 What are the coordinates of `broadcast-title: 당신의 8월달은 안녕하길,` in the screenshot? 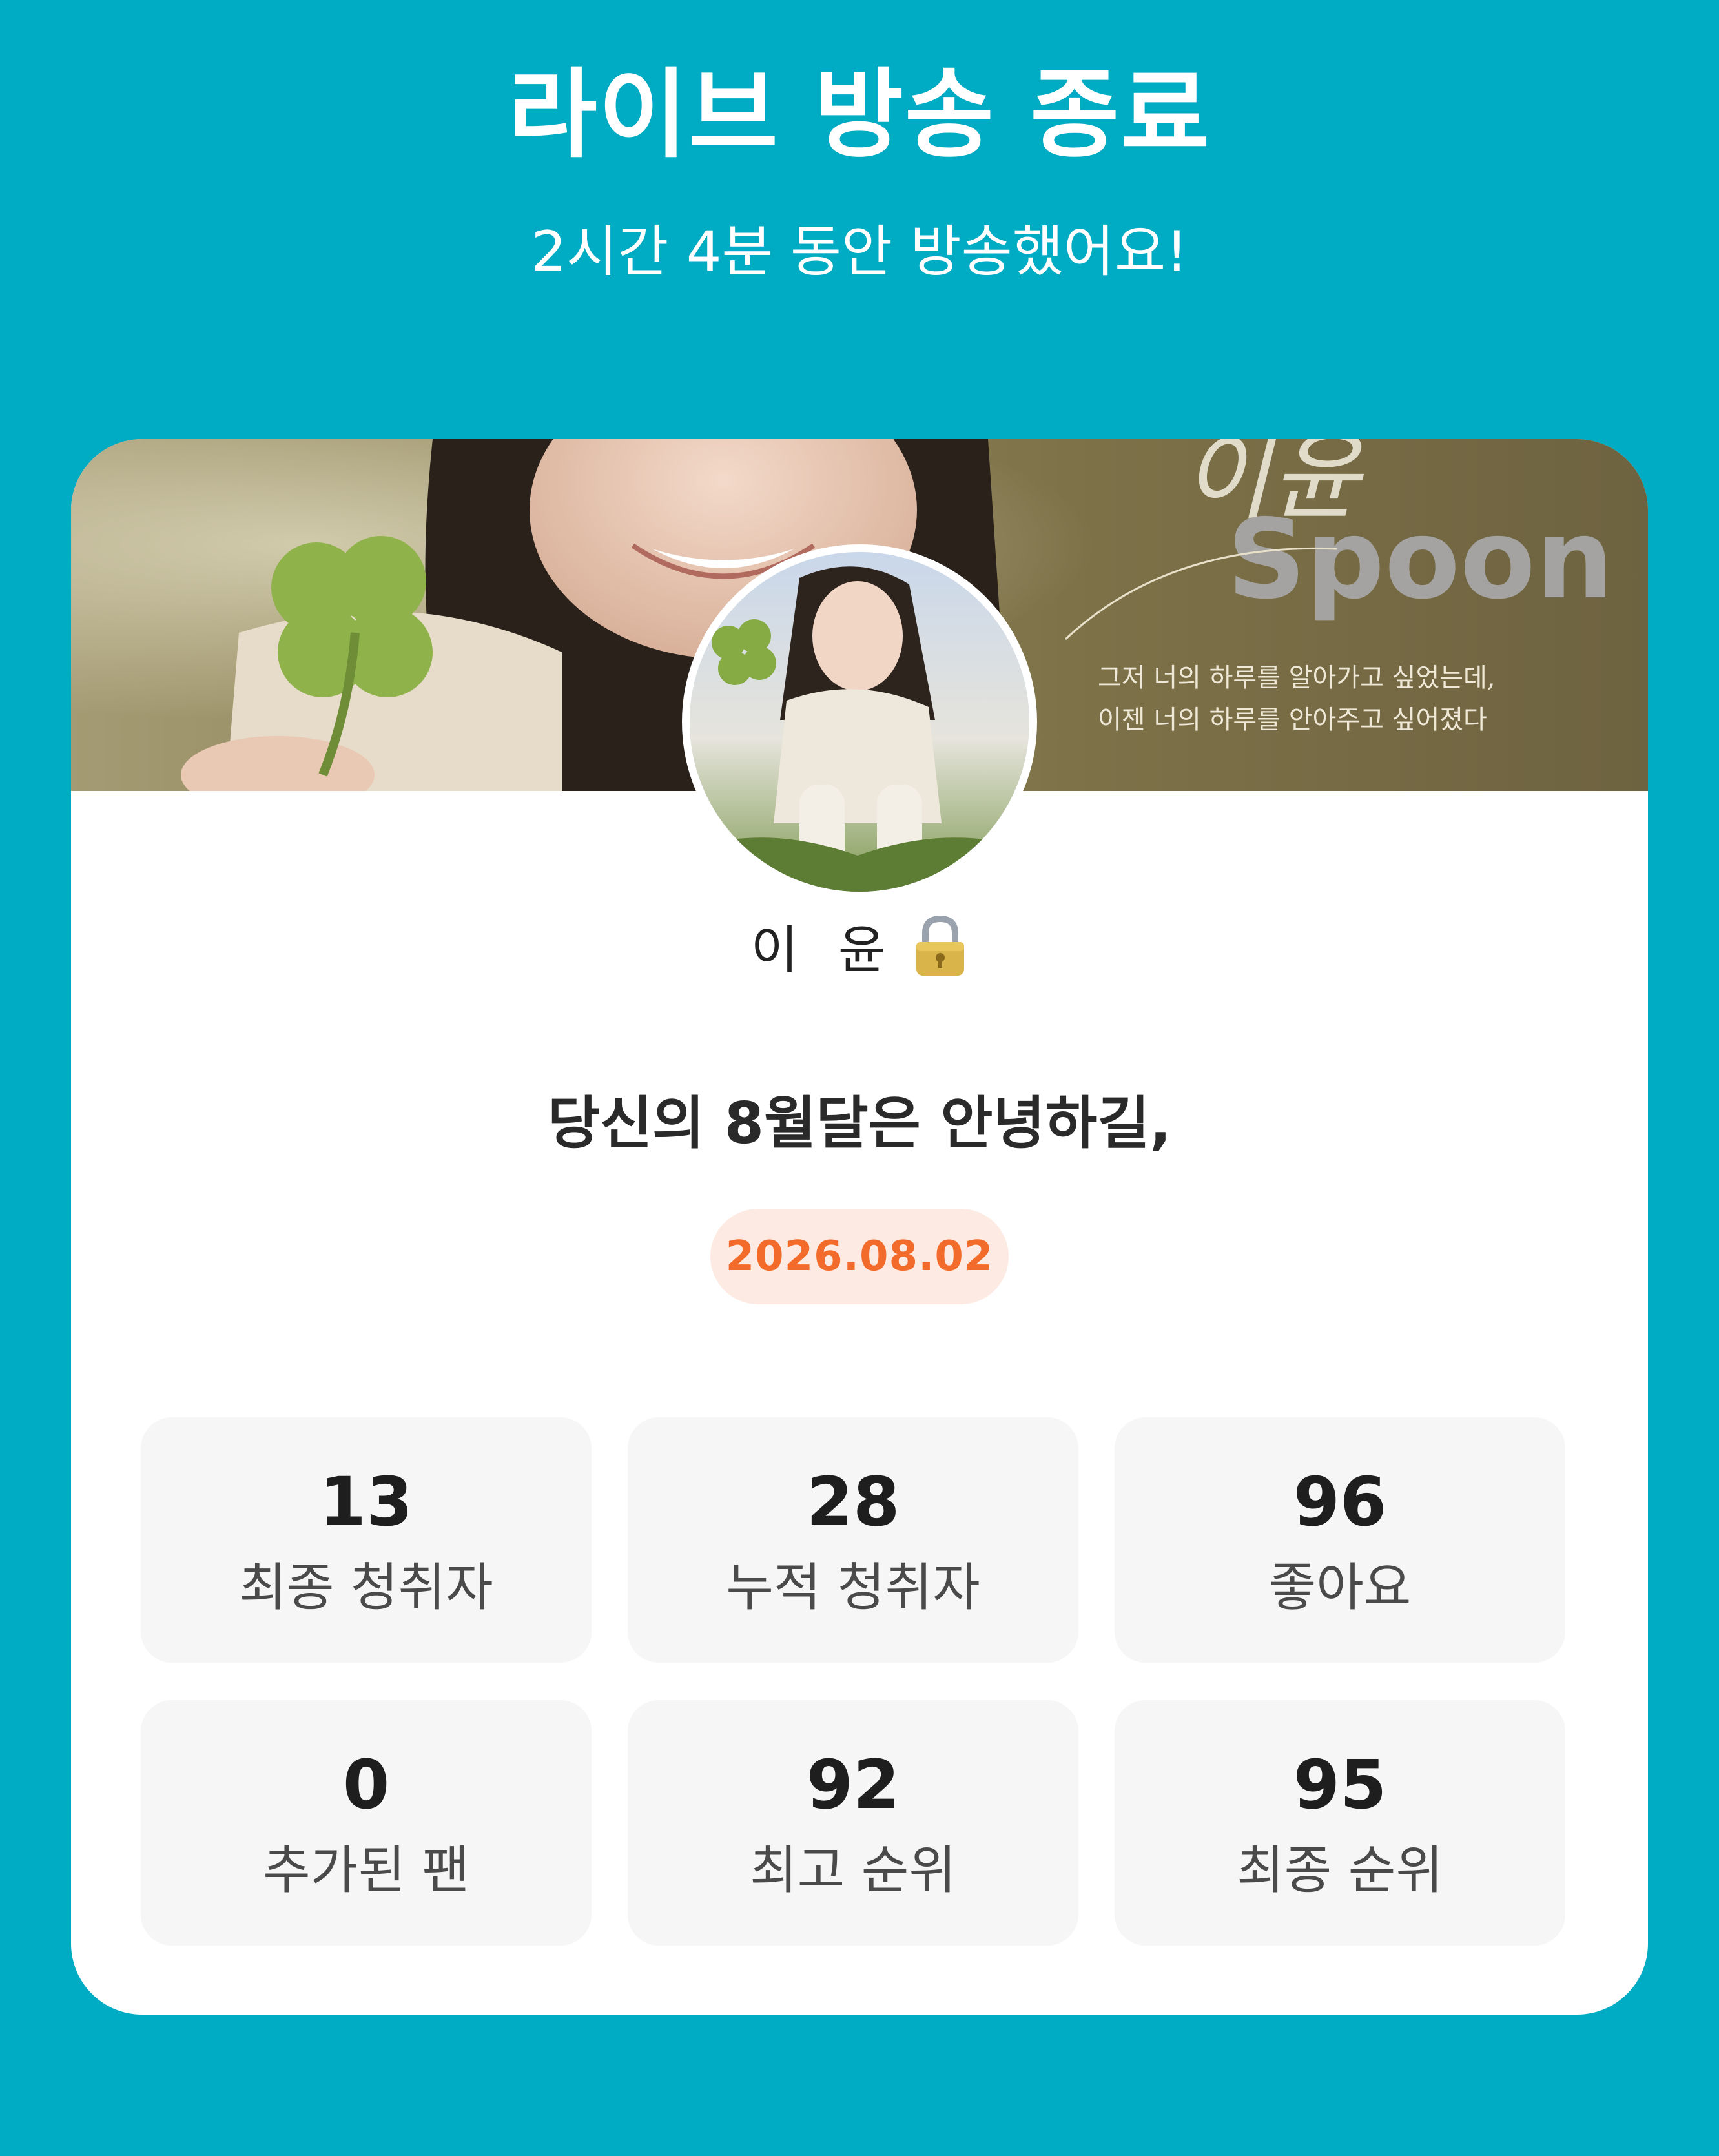 It's located at (859, 1123).